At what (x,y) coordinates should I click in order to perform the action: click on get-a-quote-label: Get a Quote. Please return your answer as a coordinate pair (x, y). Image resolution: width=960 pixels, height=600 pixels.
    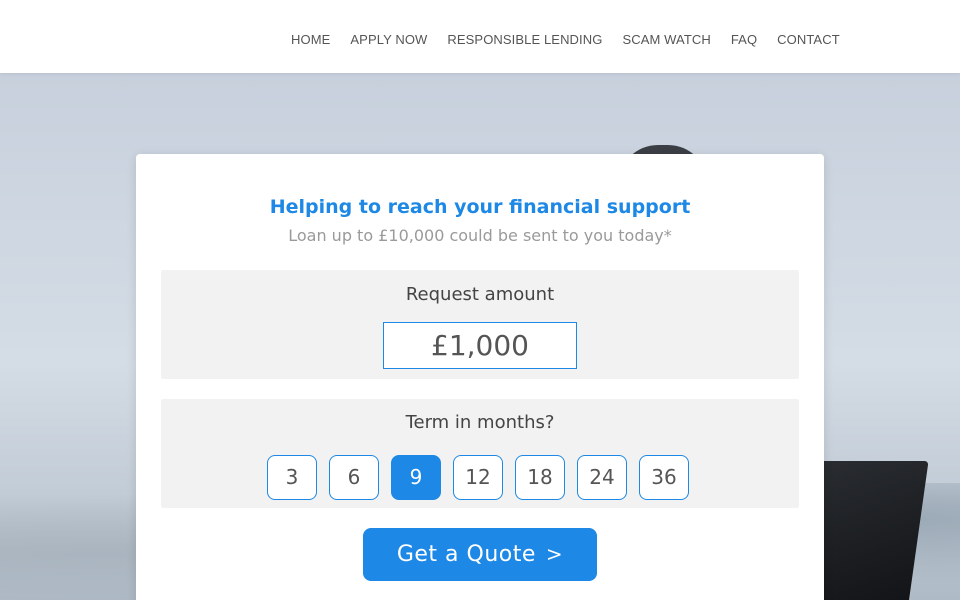
    Looking at the image, I should click on (466, 554).